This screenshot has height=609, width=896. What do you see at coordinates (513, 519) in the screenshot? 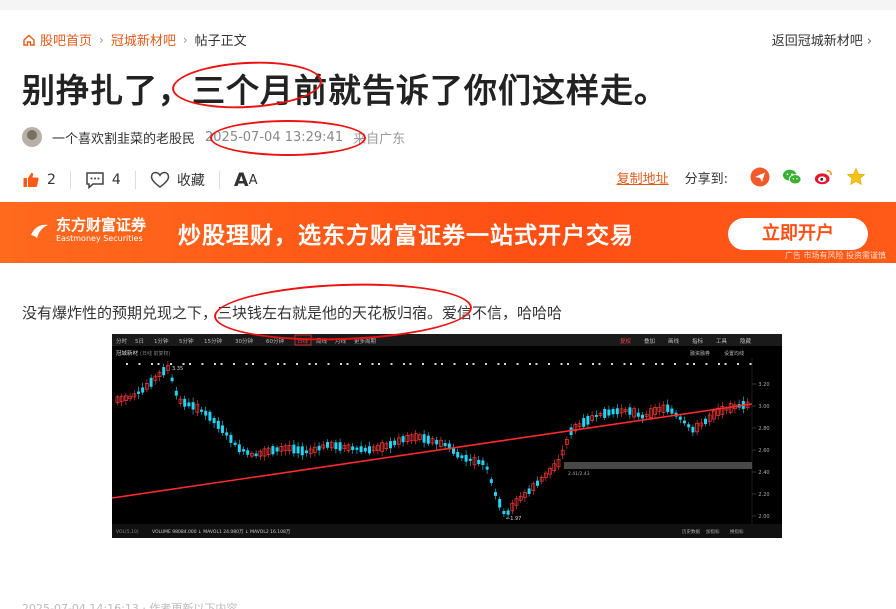
I see `low-price-label: ←1.97` at bounding box center [513, 519].